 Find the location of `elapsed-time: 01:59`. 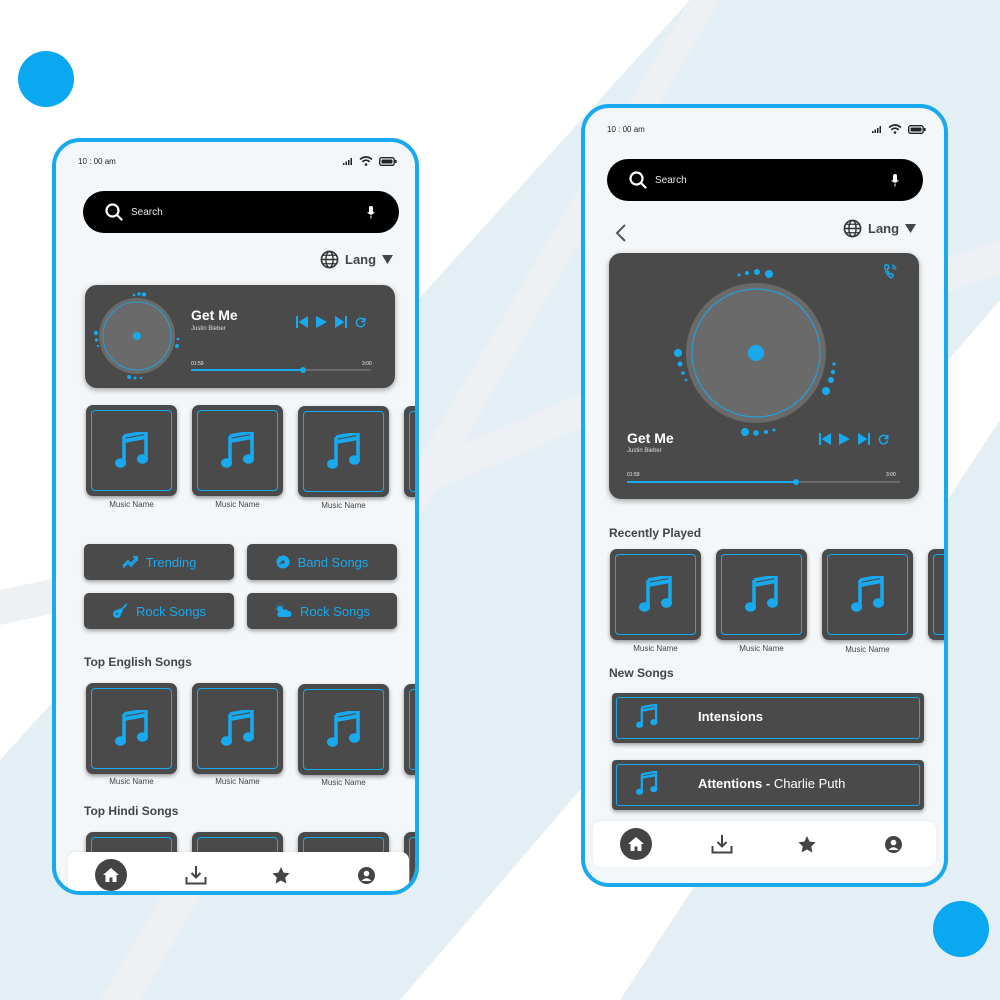

elapsed-time: 01:59 is located at coordinates (197, 364).